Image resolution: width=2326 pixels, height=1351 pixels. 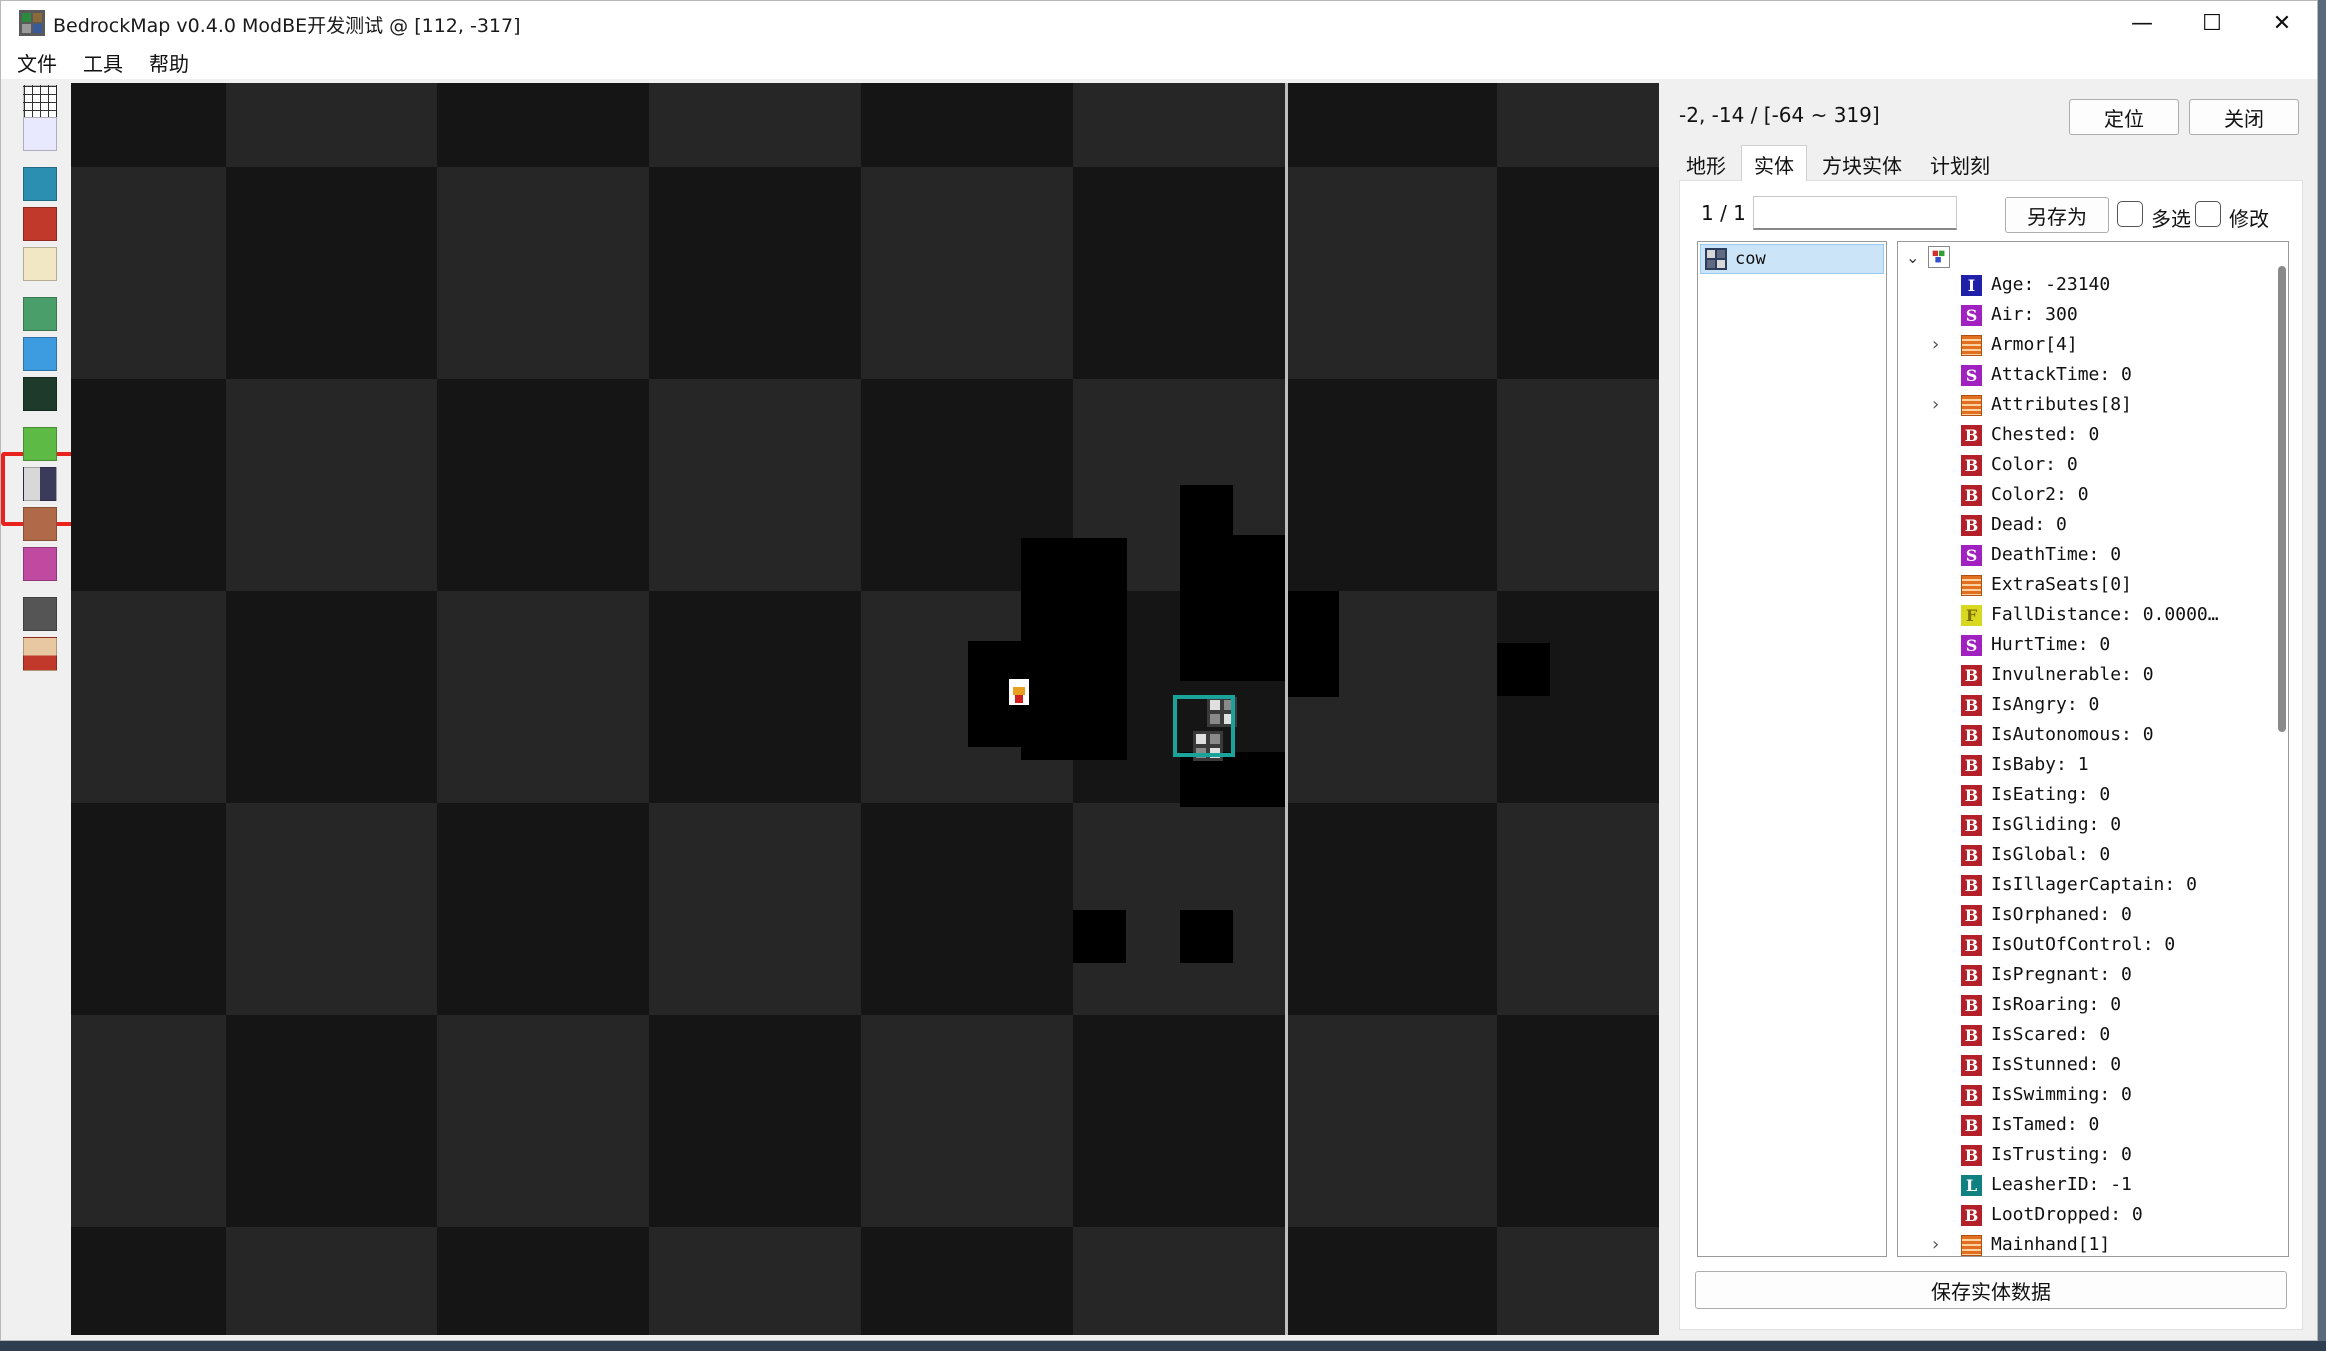 I want to click on map-ruler-icon, so click(x=40, y=134).